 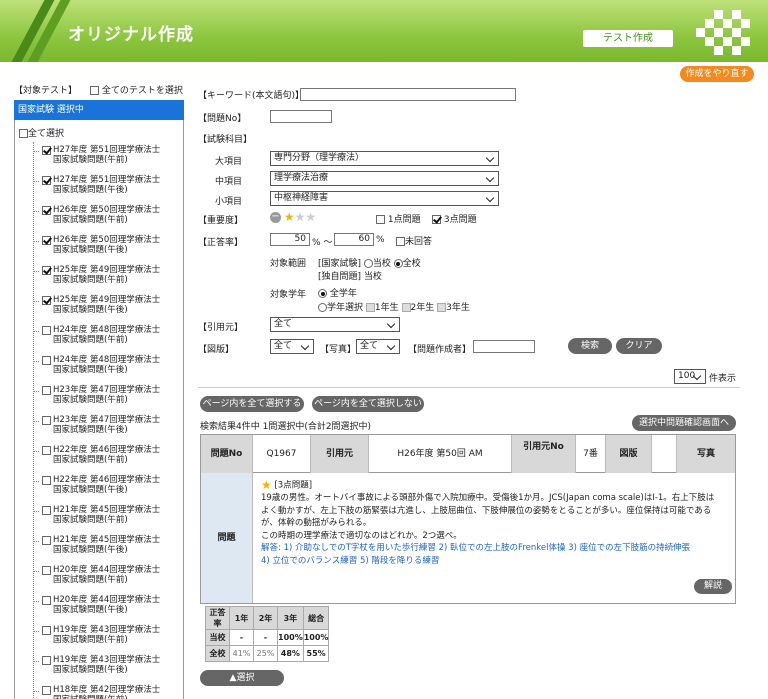 What do you see at coordinates (108, 456) in the screenshot?
I see `exam-tree-item: H22年度 第46回理学療法士 国家試験問題(午前)` at bounding box center [108, 456].